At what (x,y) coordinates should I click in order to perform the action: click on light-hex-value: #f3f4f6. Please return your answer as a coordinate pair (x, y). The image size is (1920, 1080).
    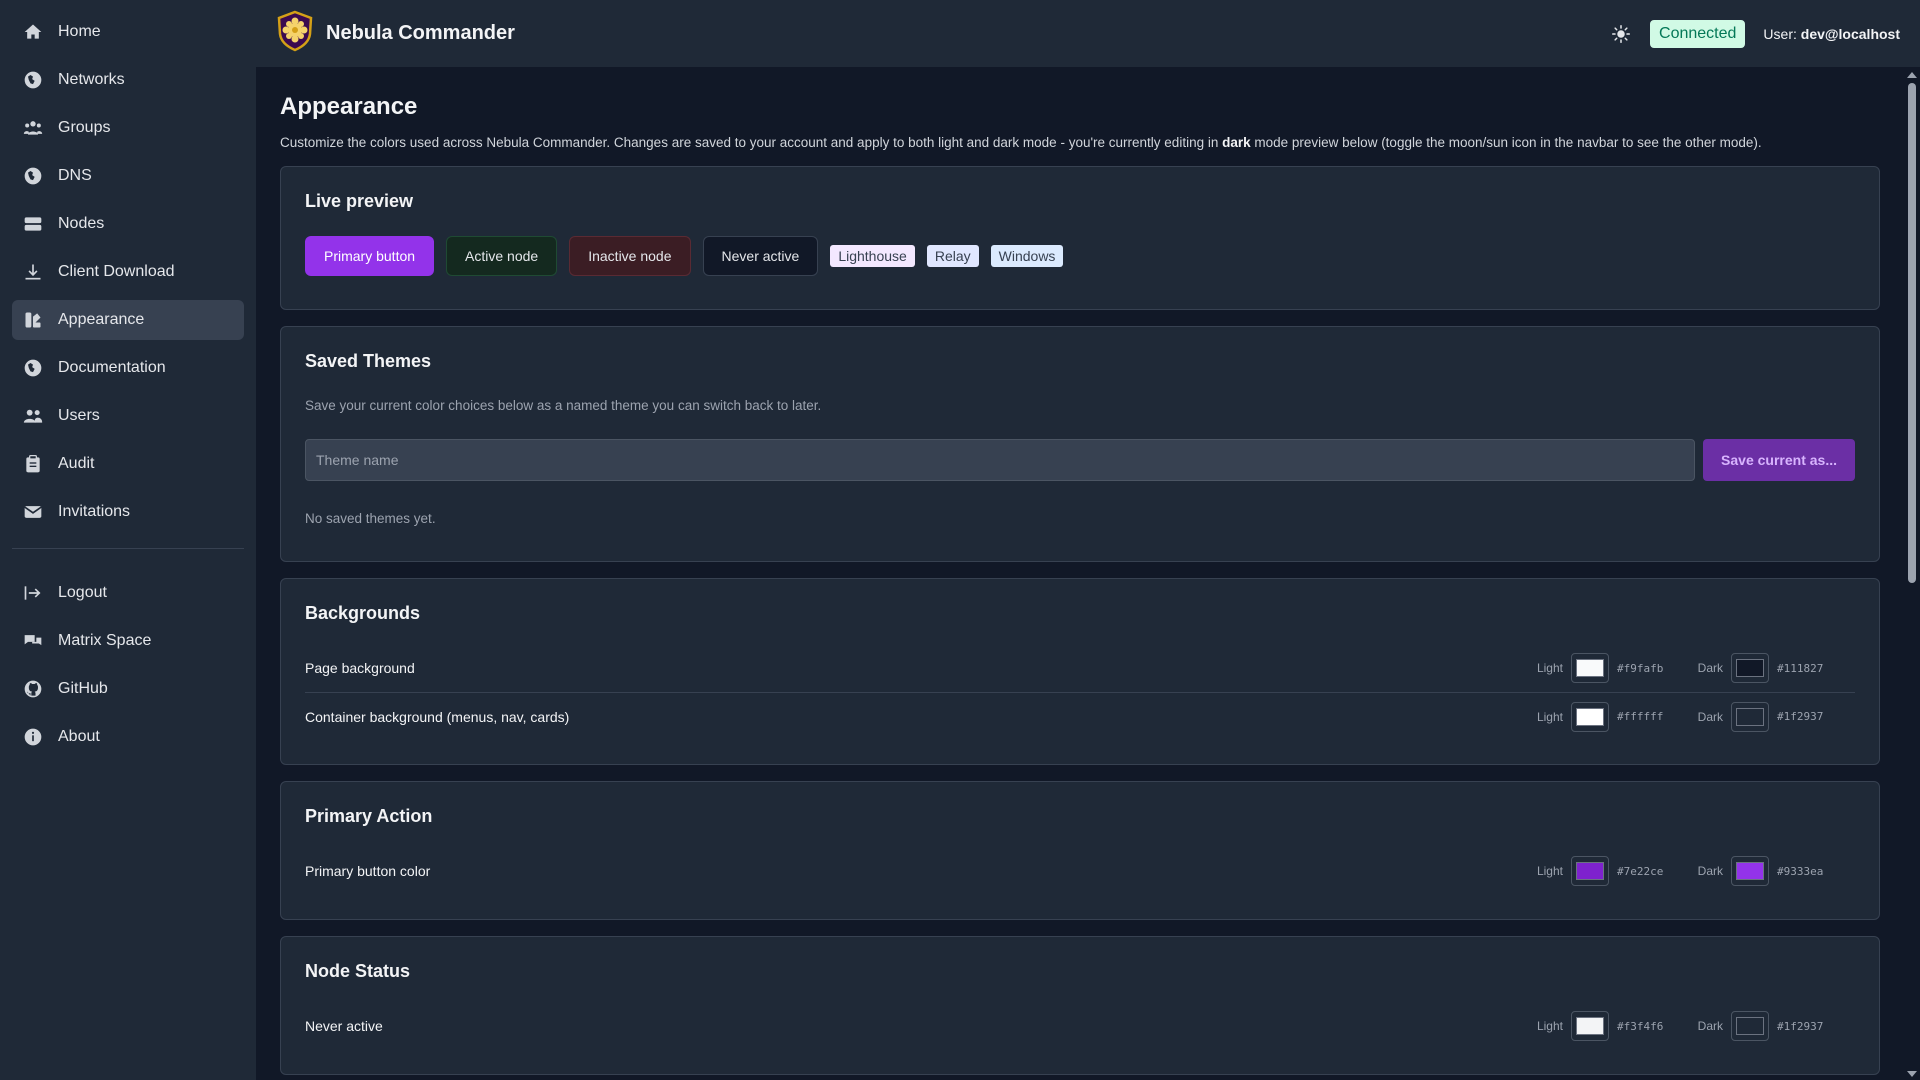
    Looking at the image, I should click on (1640, 1026).